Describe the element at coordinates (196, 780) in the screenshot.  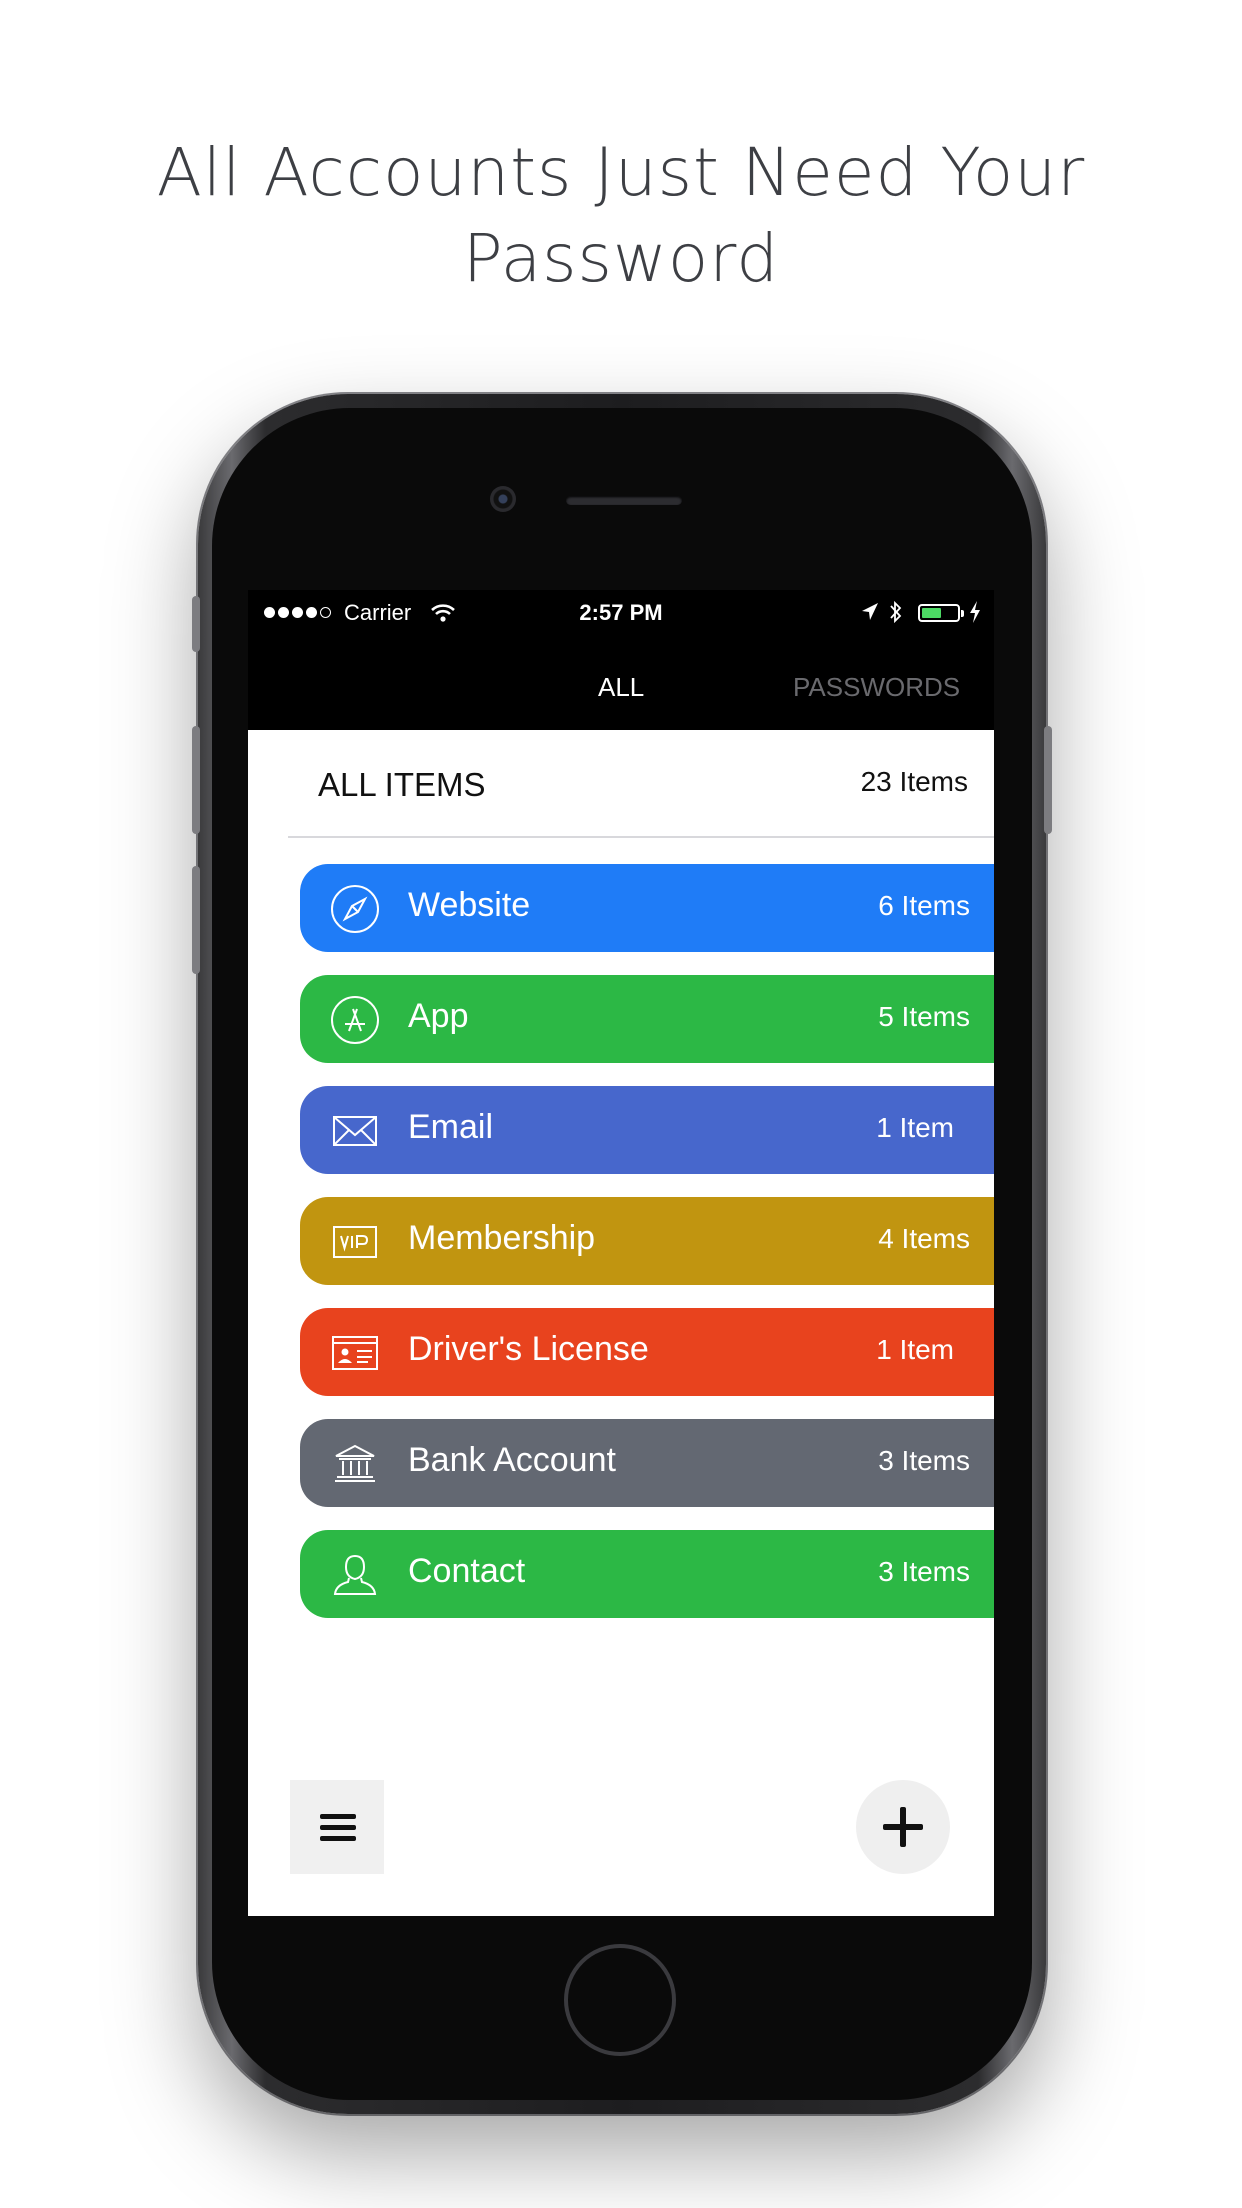
I see `volume-up-button` at that location.